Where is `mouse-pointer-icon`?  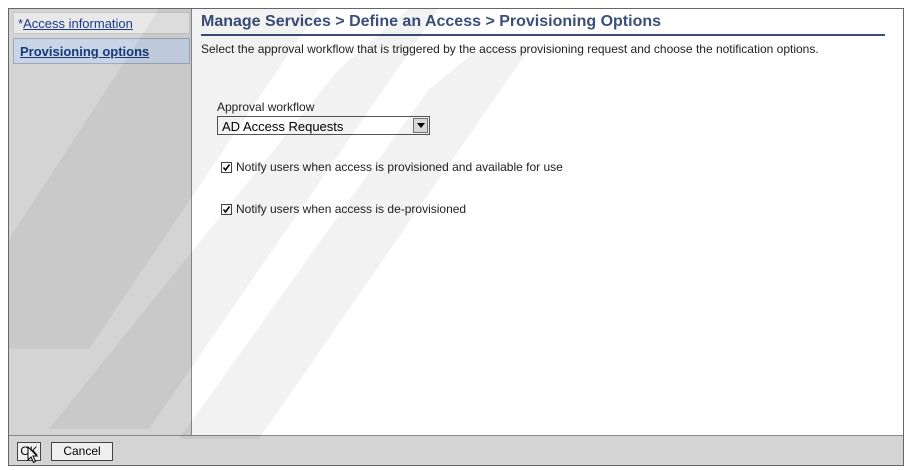
mouse-pointer-icon is located at coordinates (33, 455).